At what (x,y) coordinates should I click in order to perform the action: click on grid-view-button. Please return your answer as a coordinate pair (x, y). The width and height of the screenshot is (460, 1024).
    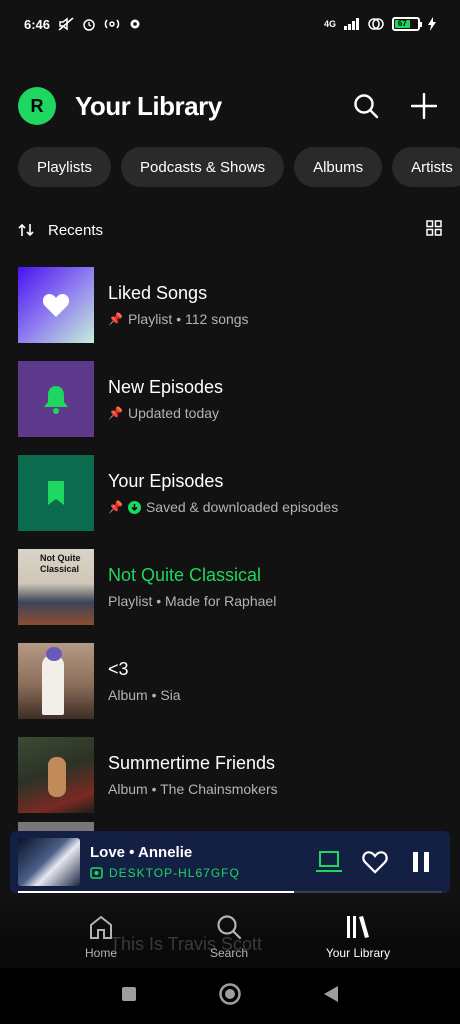
    Looking at the image, I should click on (434, 230).